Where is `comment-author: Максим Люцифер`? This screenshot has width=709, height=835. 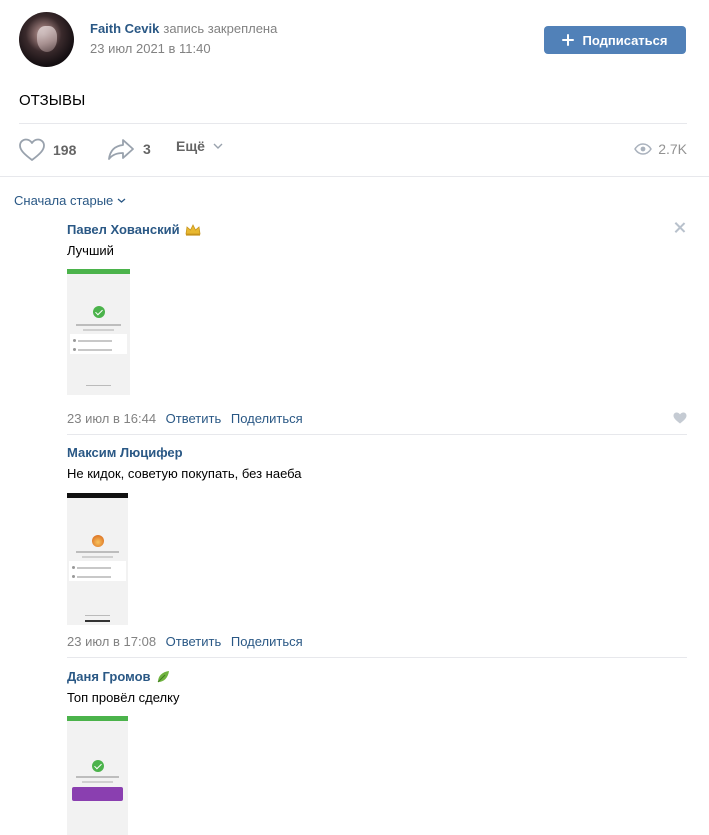
comment-author: Максим Люцифер is located at coordinates (125, 452).